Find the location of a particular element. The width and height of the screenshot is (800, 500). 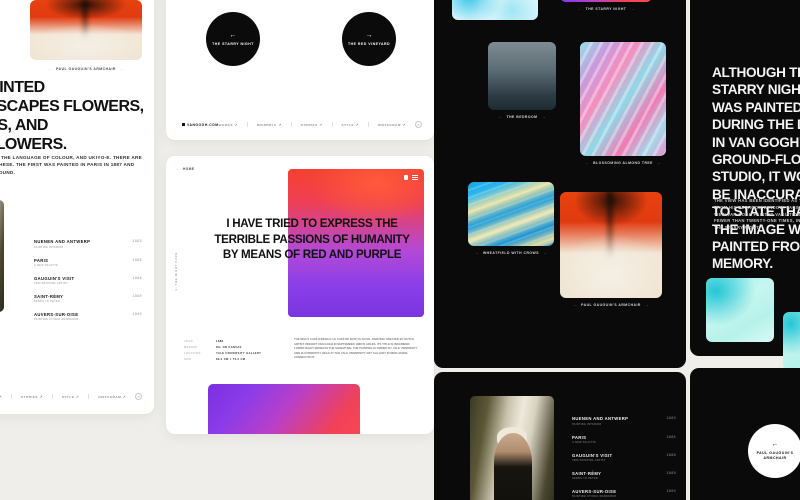

metadata-key: SIZE is located at coordinates (188, 360).